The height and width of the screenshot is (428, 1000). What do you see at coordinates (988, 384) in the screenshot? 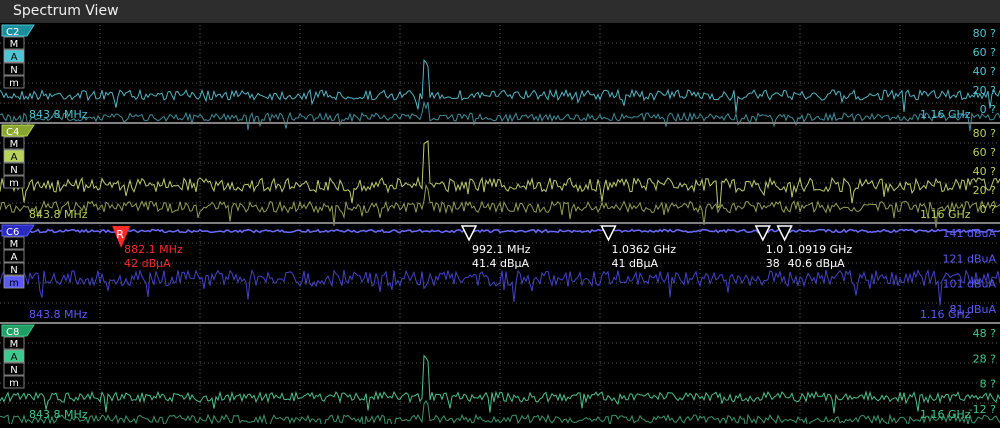
I see `scale-label: 8 ?` at bounding box center [988, 384].